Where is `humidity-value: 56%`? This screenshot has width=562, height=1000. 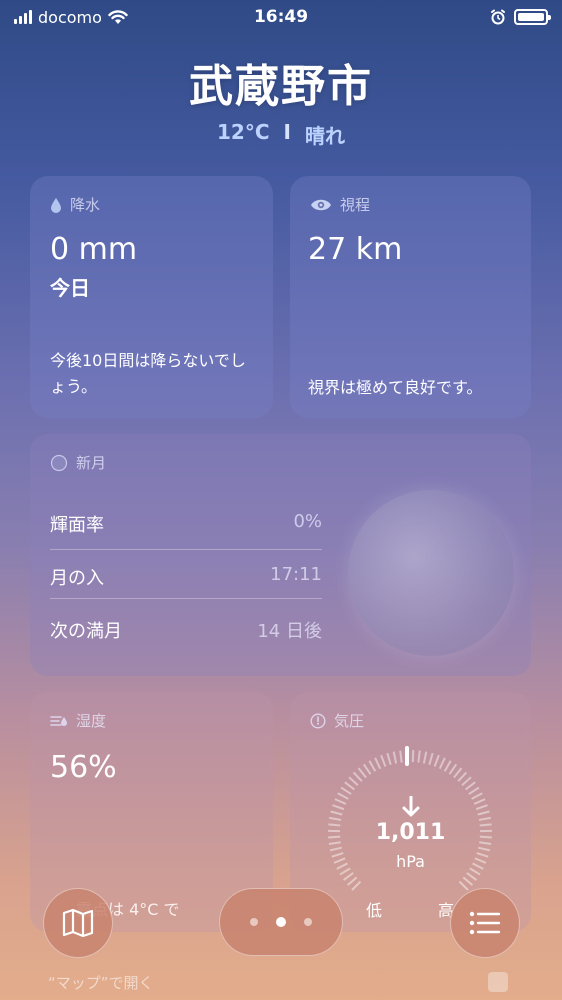
humidity-value: 56% is located at coordinates (83, 767).